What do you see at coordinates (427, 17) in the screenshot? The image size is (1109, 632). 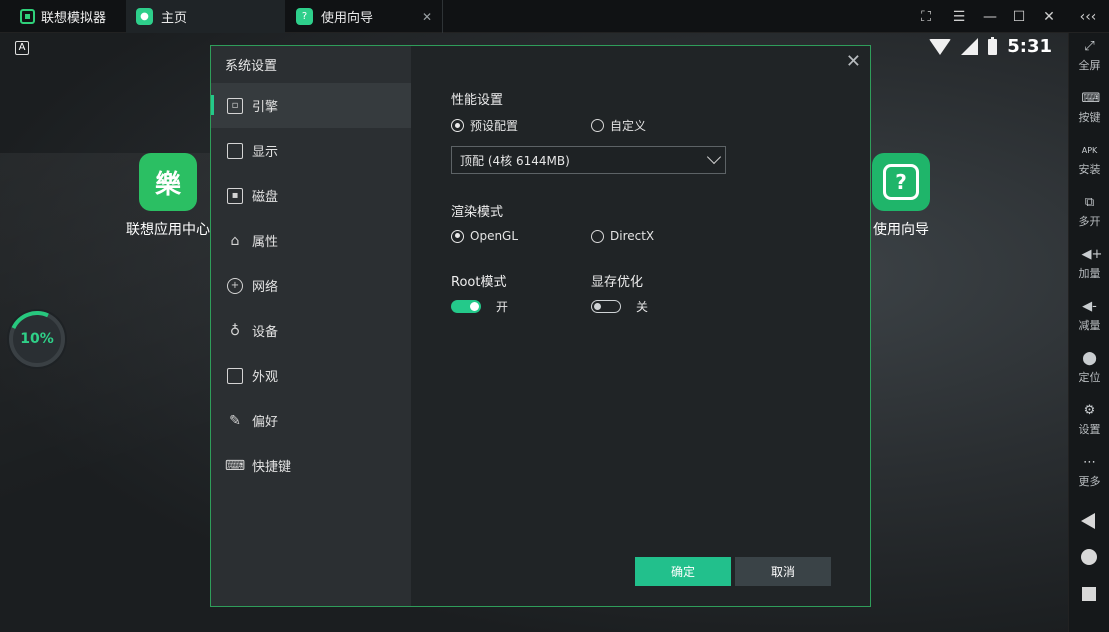 I see `close-tab-icon: ✕` at bounding box center [427, 17].